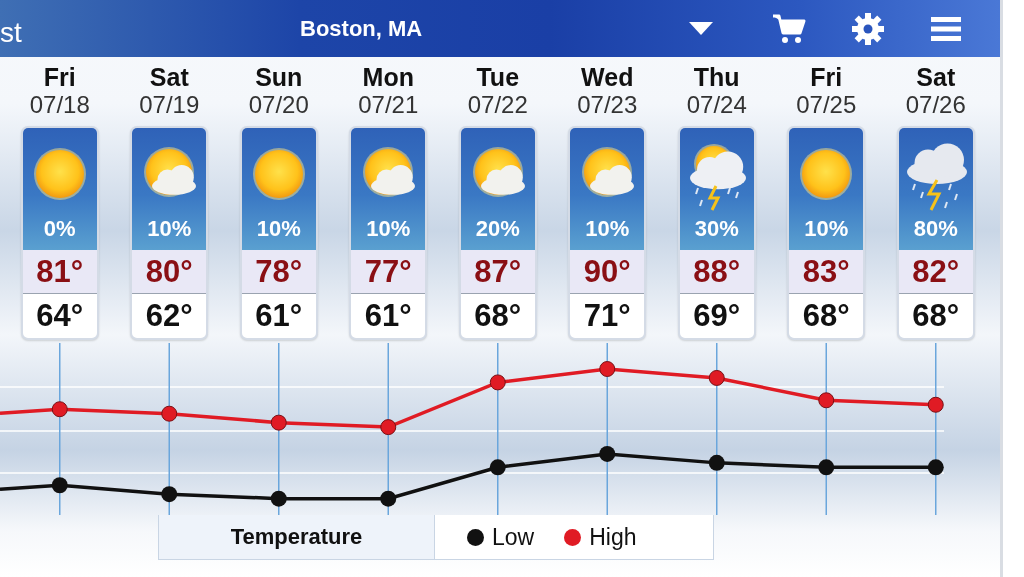  Describe the element at coordinates (497, 272) in the screenshot. I see `high-temperature: 87°` at that location.